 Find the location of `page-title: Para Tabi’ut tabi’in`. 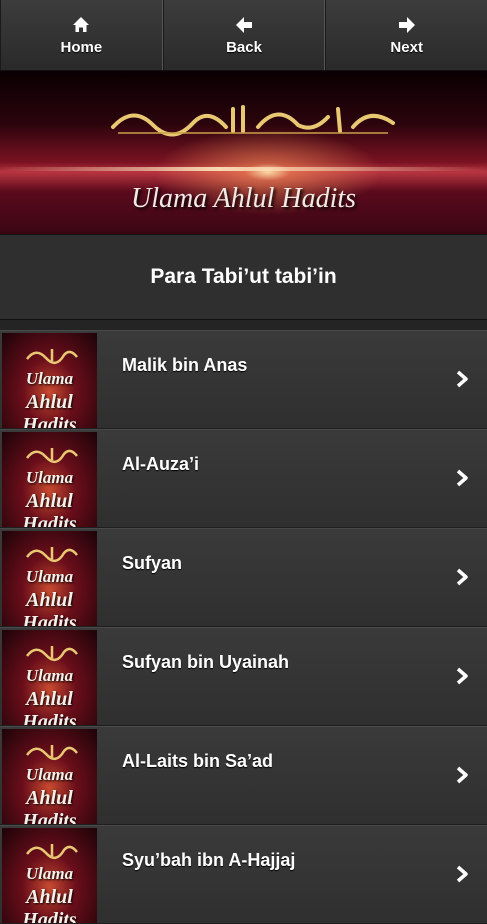

page-title: Para Tabi’ut tabi’in is located at coordinates (243, 276).